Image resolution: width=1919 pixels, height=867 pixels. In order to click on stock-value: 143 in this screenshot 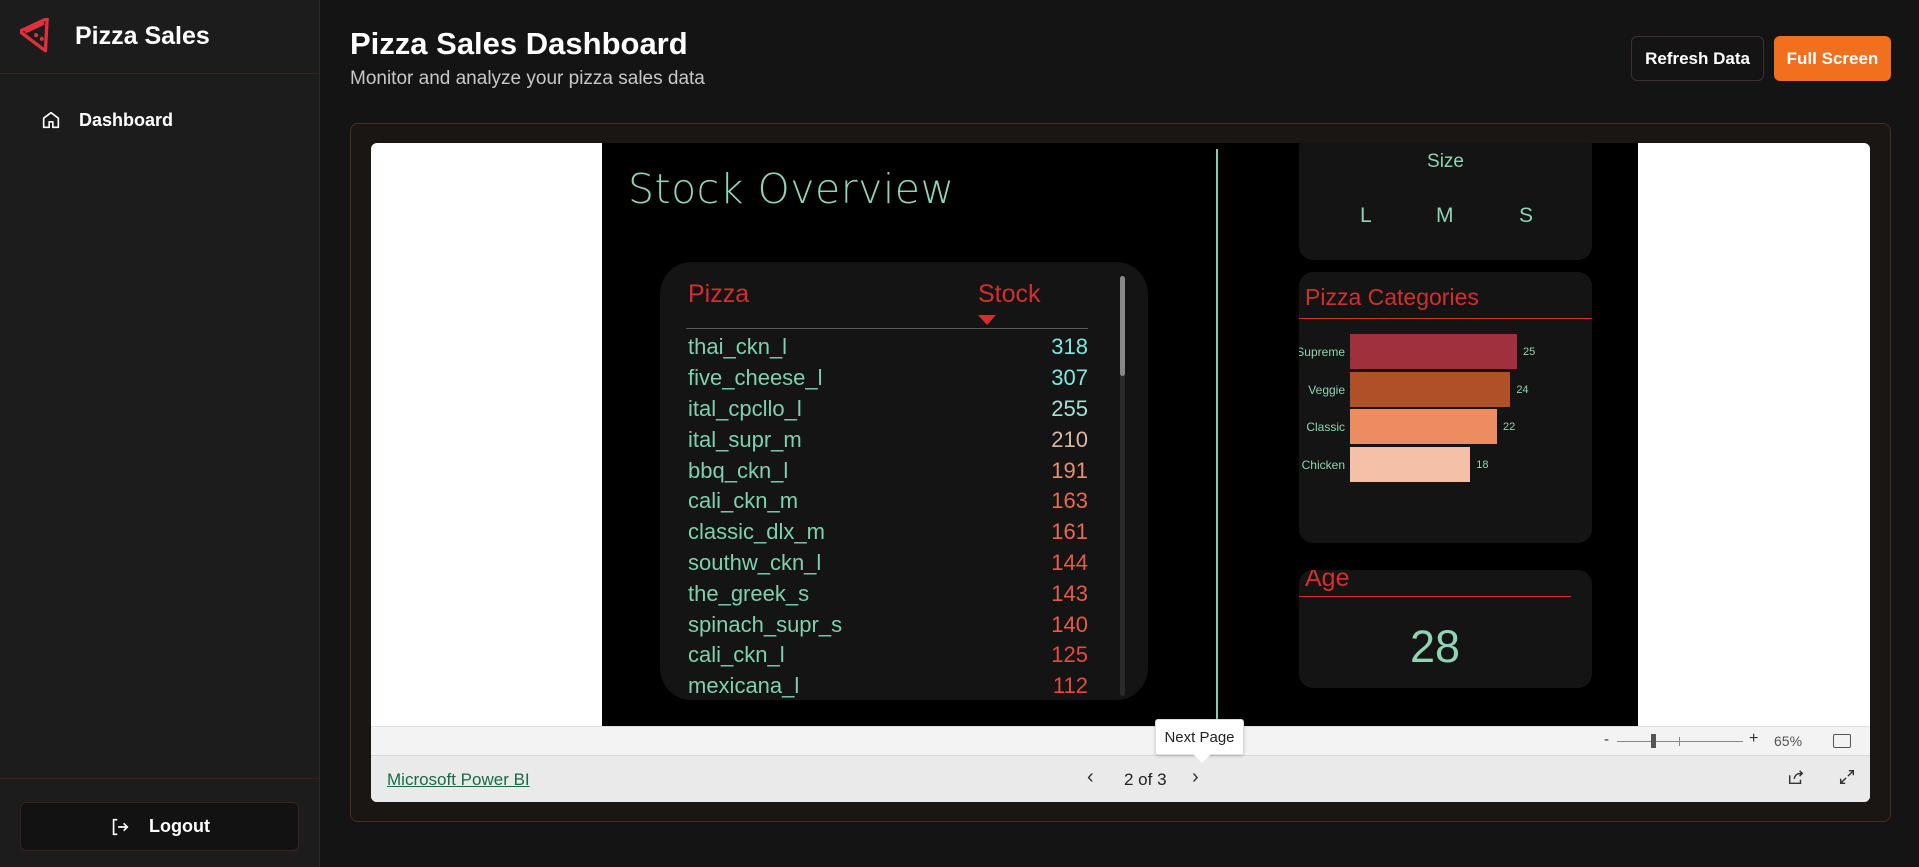, I will do `click(1069, 593)`.